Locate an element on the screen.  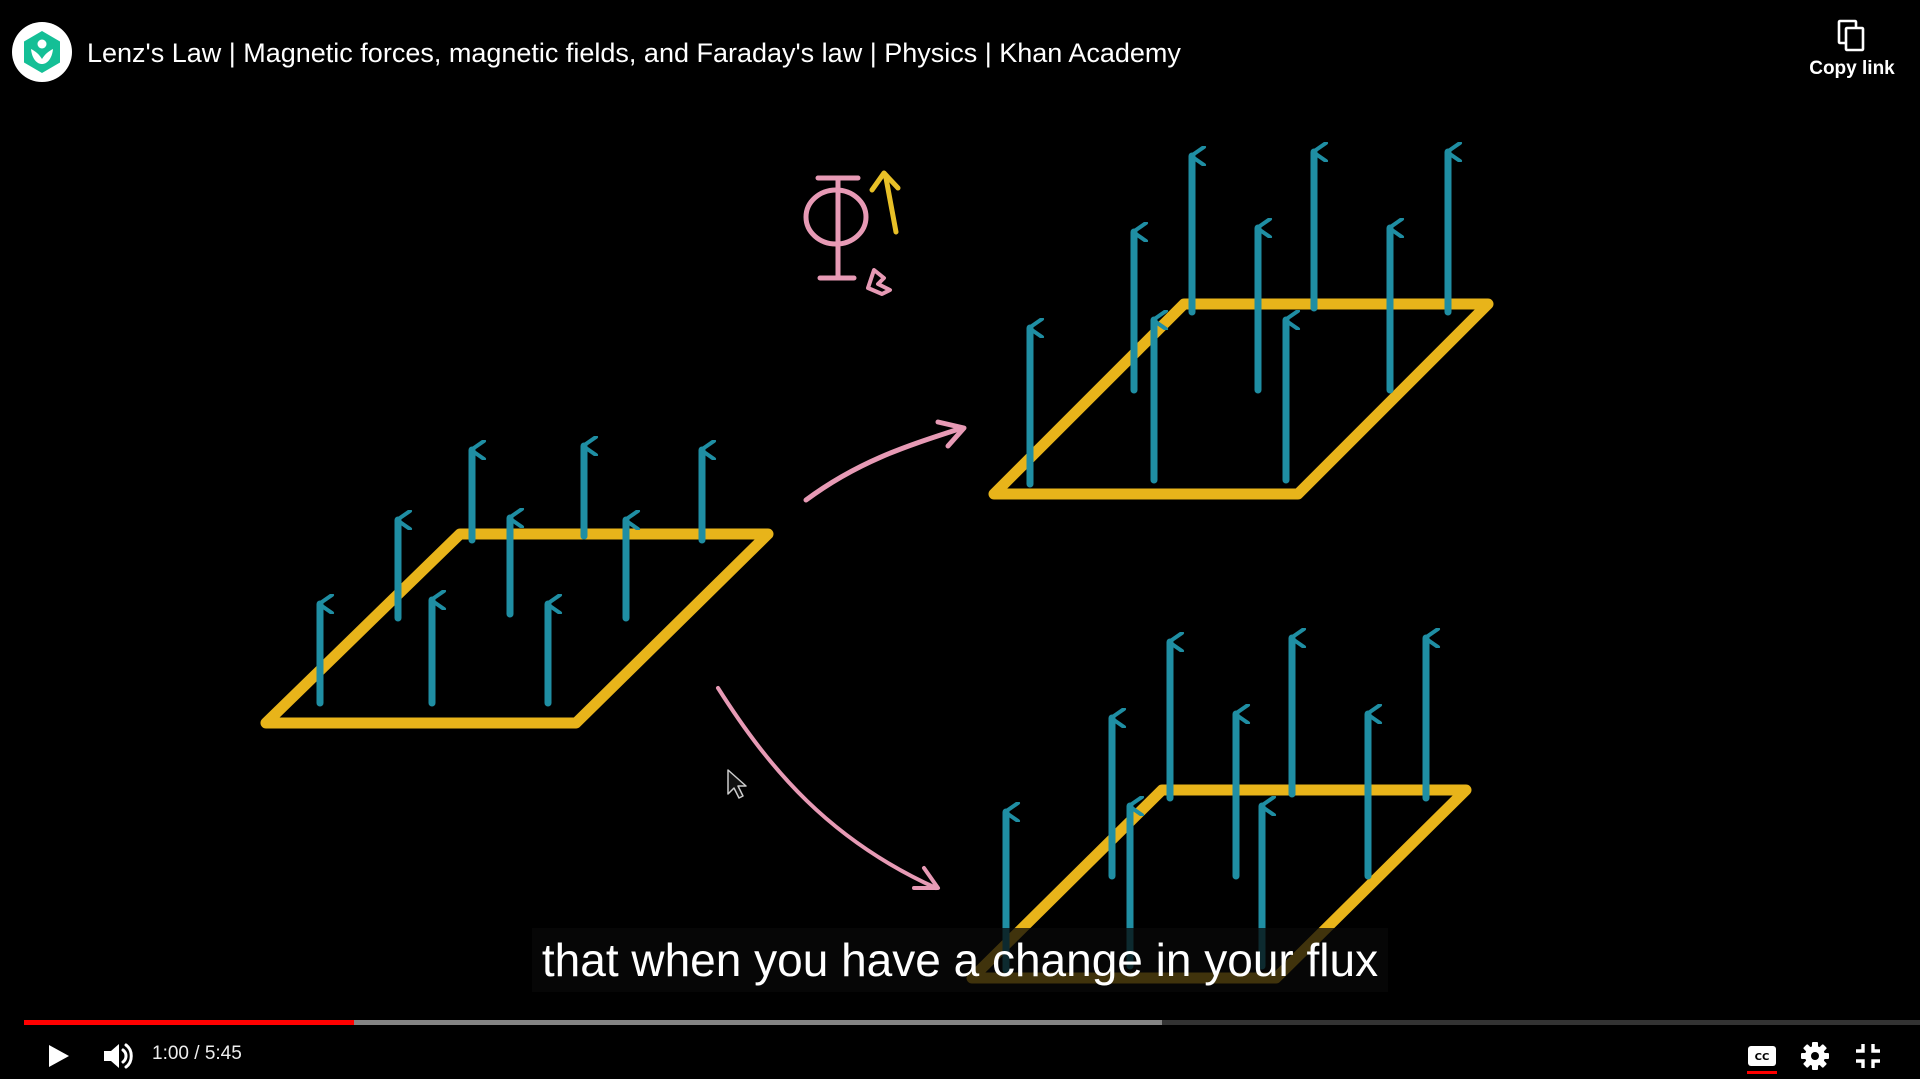
play-icon is located at coordinates (59, 1056).